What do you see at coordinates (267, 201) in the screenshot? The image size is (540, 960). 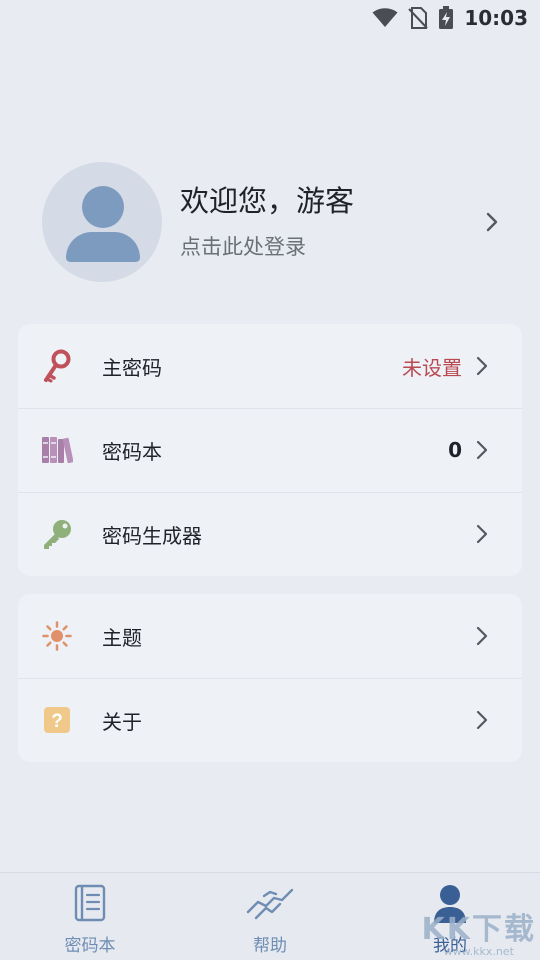 I see `welcome-text: 欢迎您，游客` at bounding box center [267, 201].